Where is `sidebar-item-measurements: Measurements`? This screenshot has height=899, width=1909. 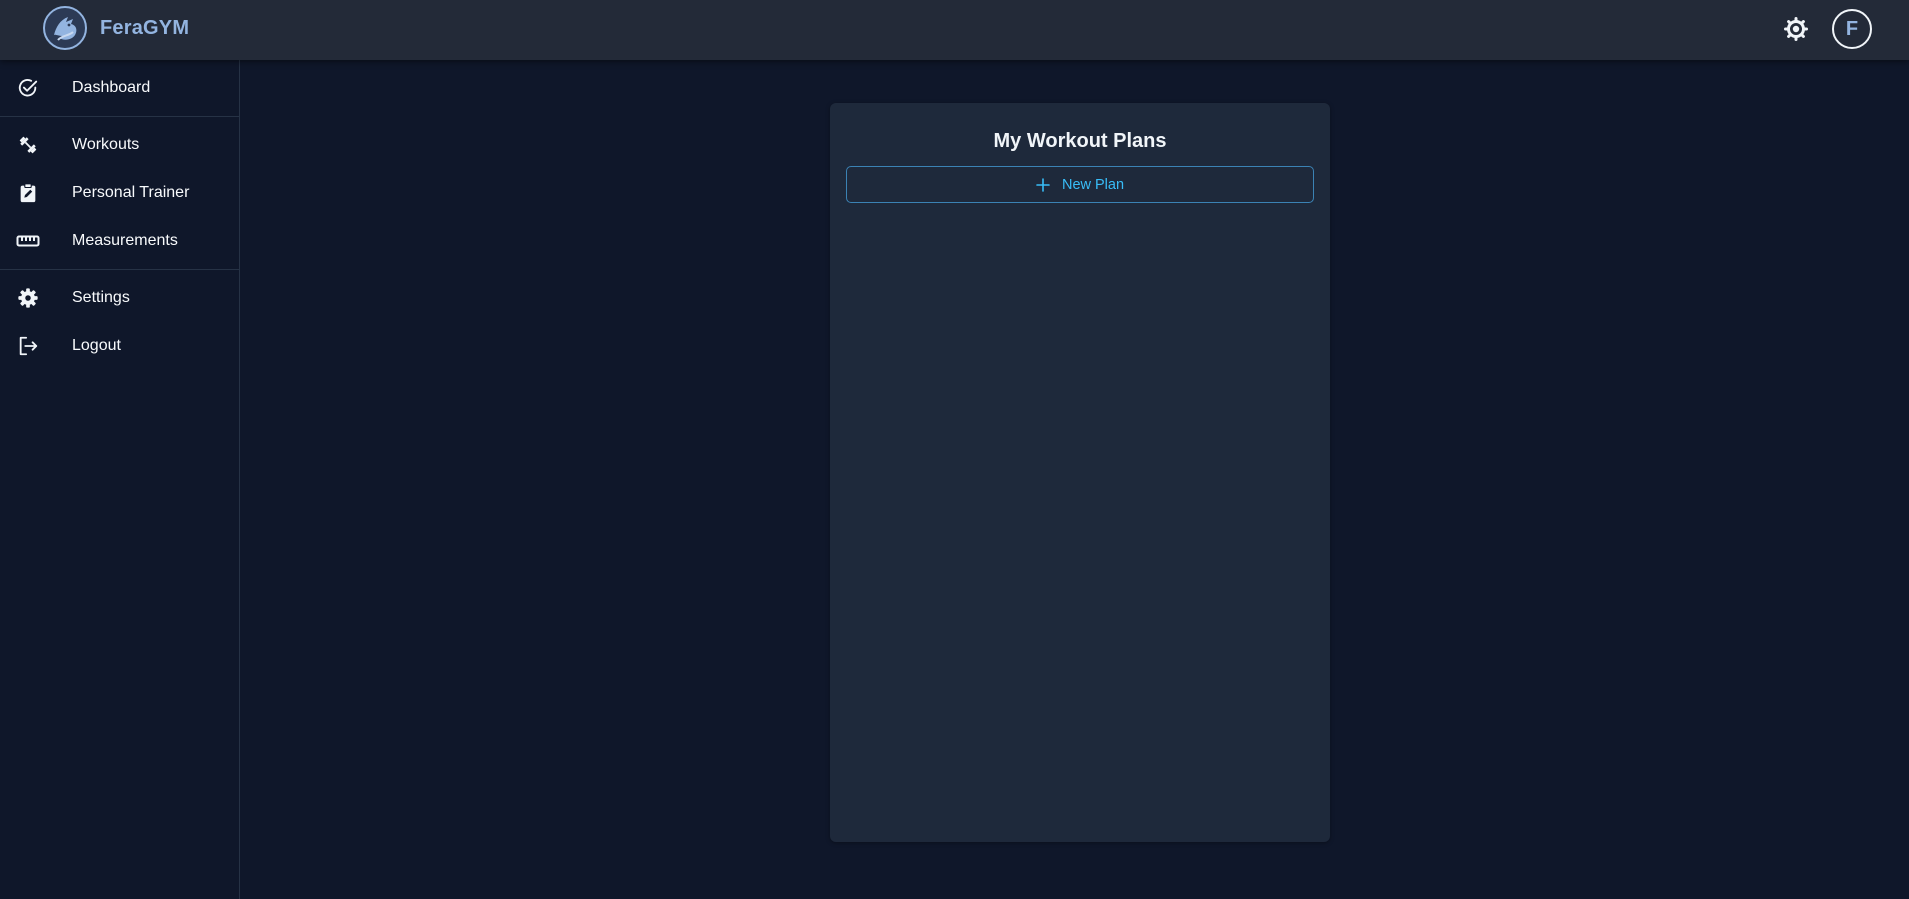
sidebar-item-measurements: Measurements is located at coordinates (119, 241).